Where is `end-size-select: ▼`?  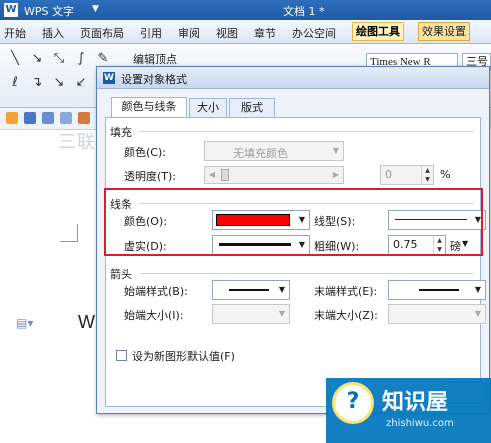
end-size-select: ▼ is located at coordinates (437, 314).